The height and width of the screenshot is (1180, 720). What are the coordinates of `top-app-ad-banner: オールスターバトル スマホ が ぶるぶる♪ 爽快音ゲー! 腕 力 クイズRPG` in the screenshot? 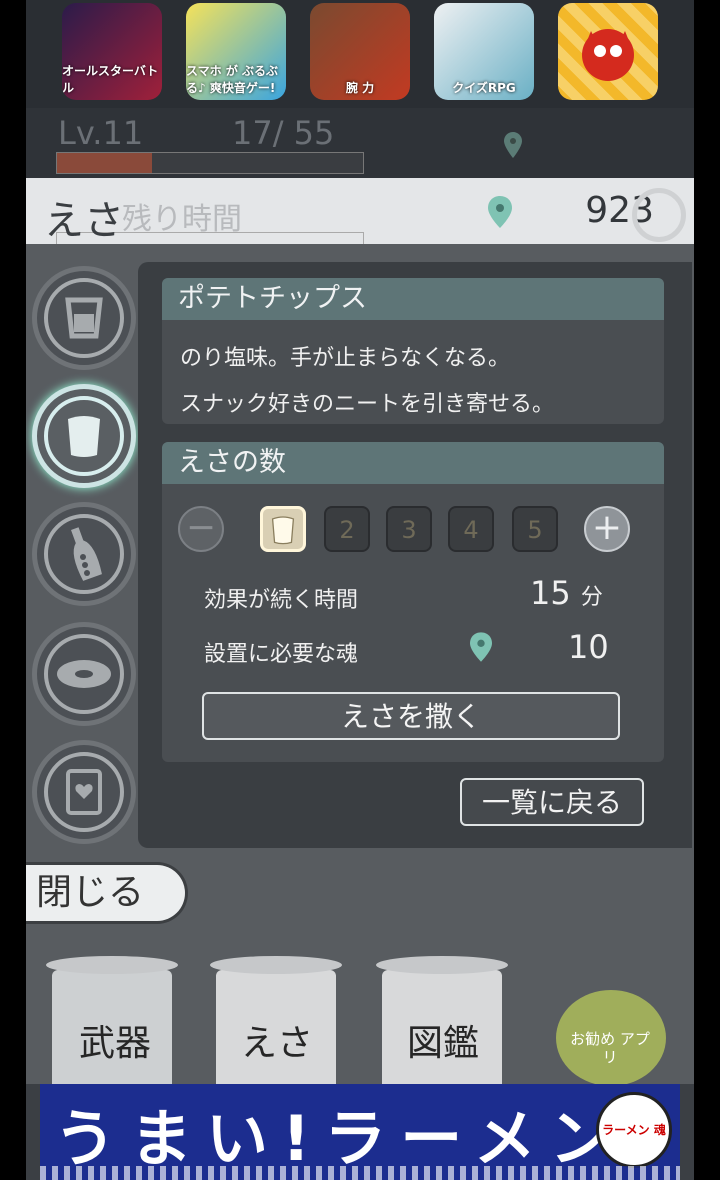 It's located at (360, 54).